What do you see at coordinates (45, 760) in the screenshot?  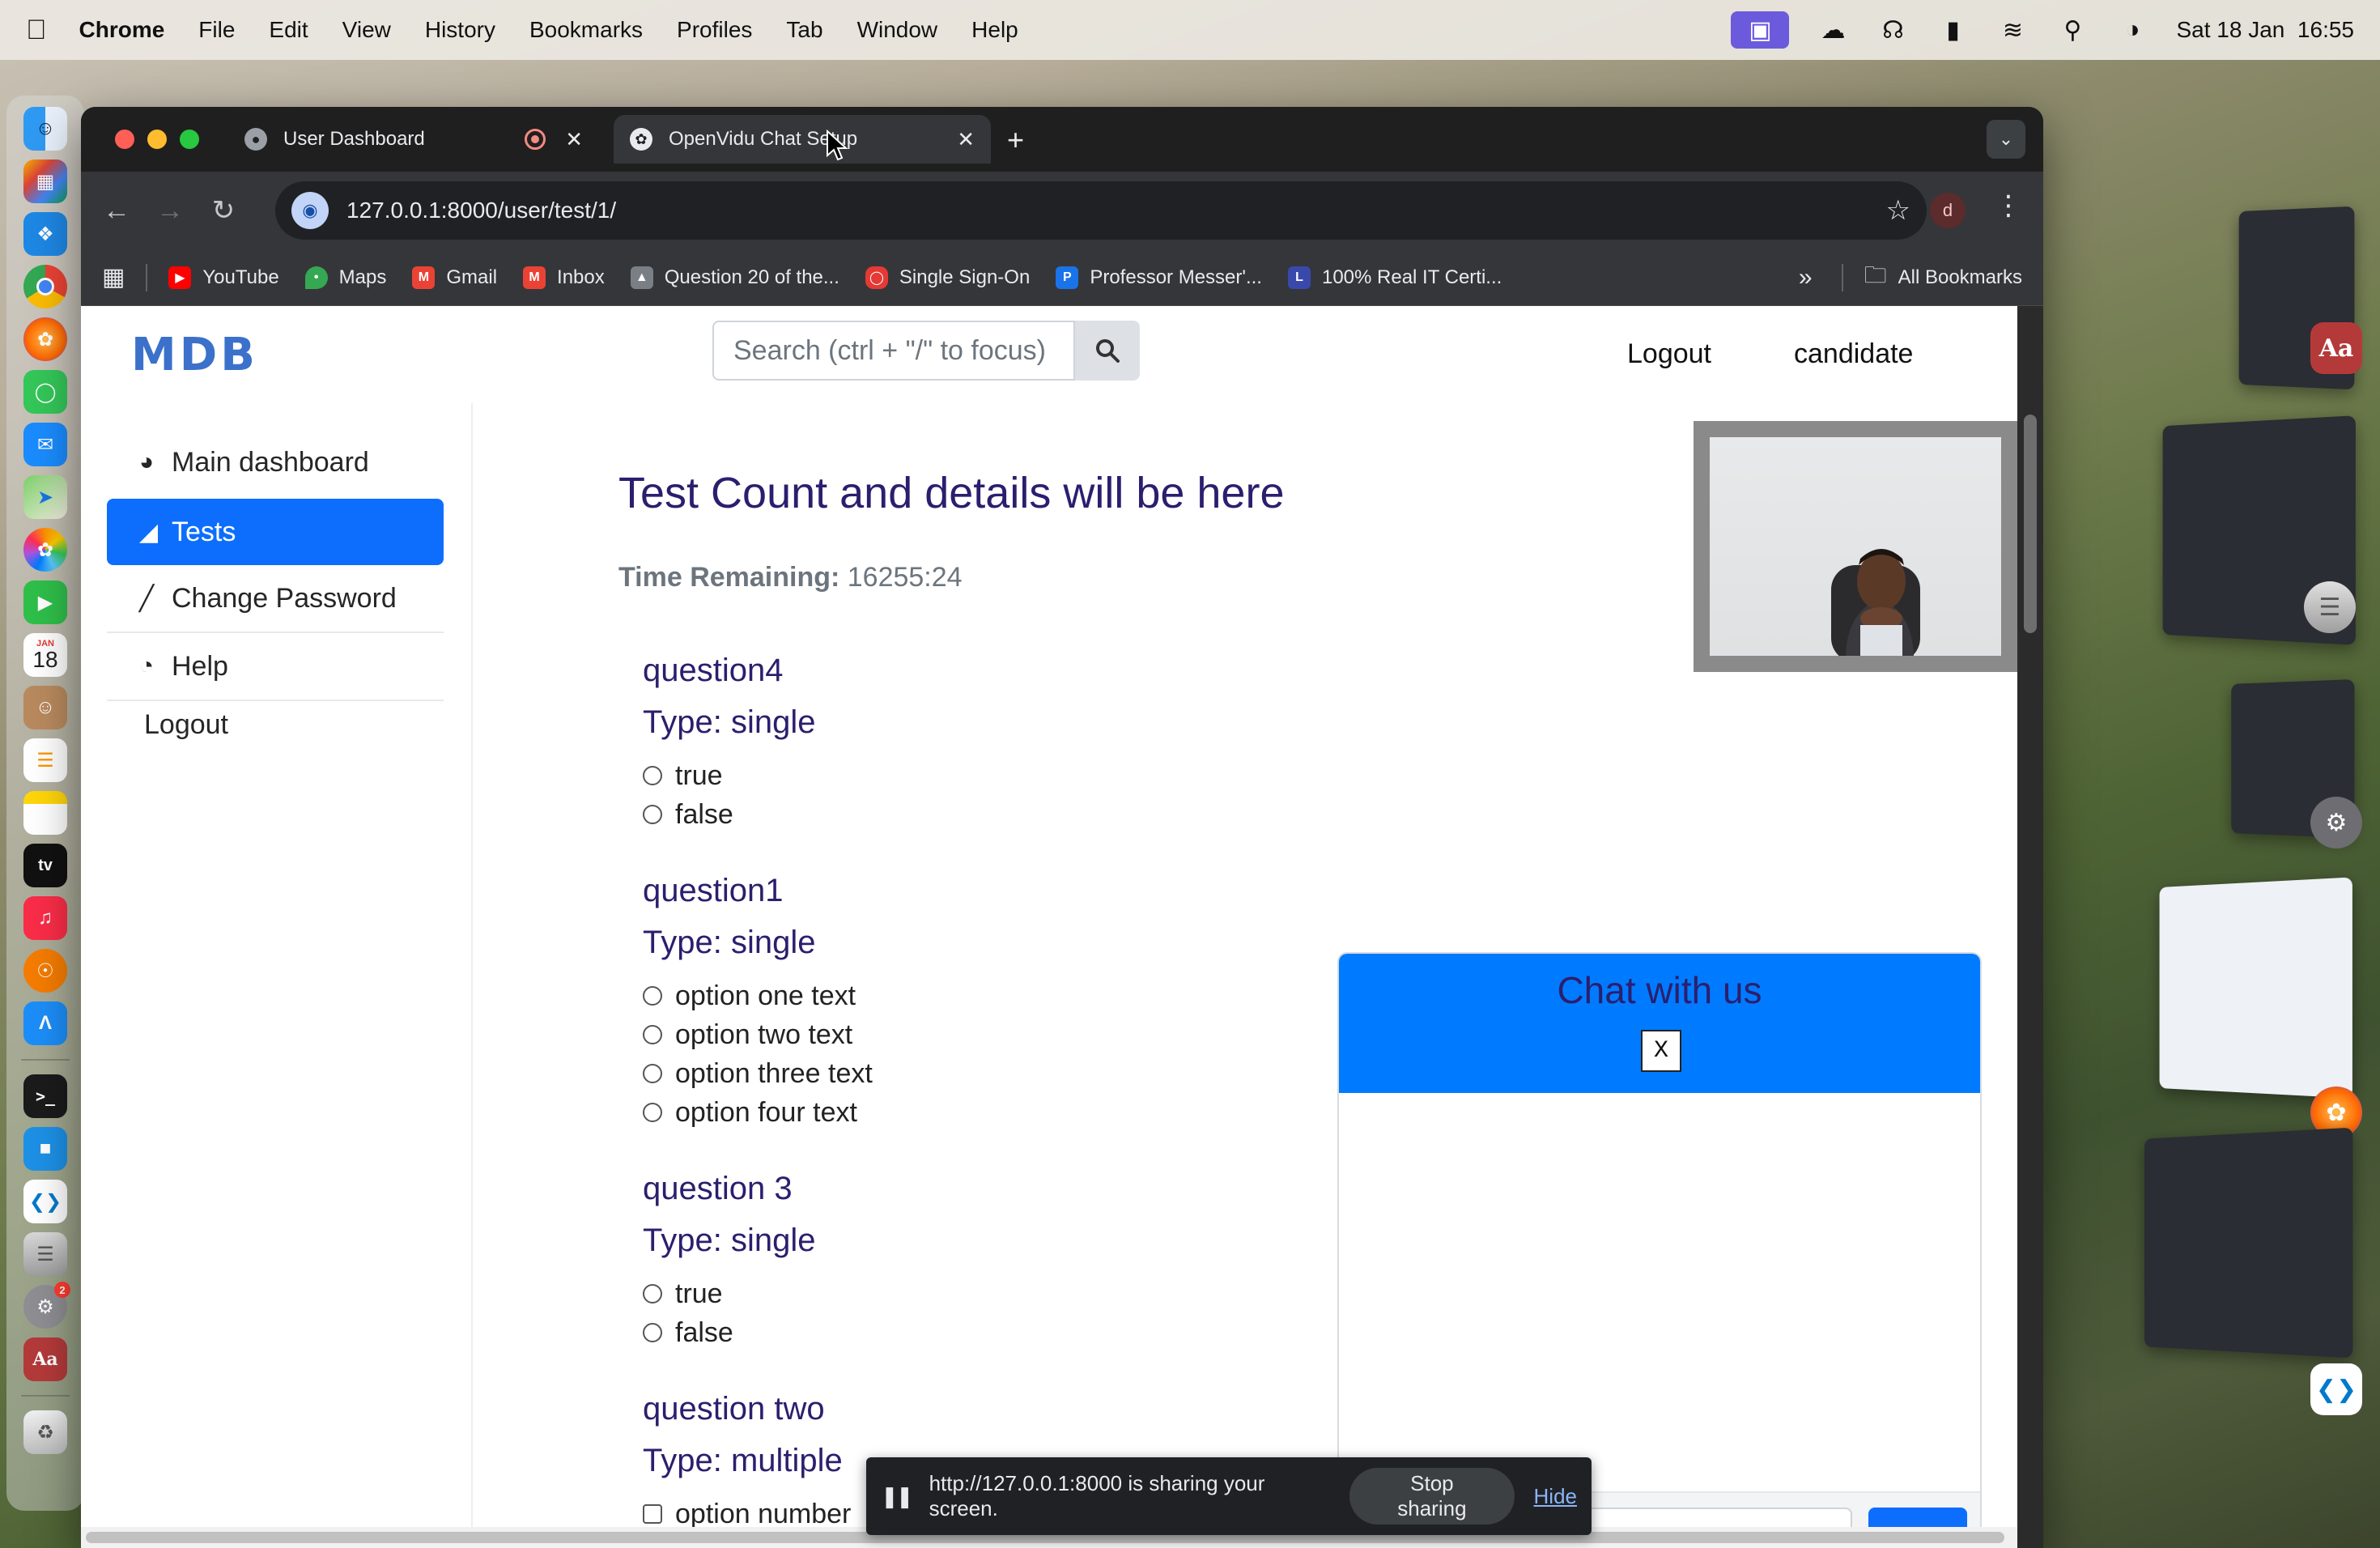 I see `reminders-icon: ☰` at bounding box center [45, 760].